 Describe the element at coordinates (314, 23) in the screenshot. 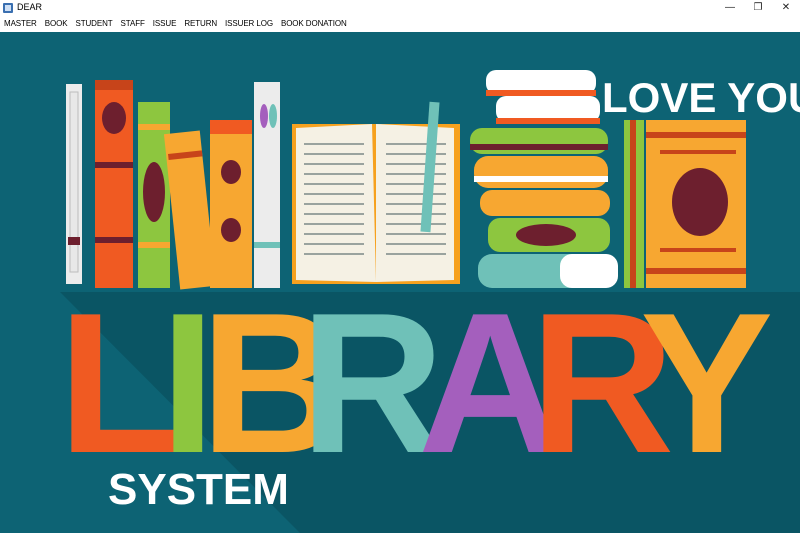

I see `menu-item-book-donation: BOOK DONATION` at that location.